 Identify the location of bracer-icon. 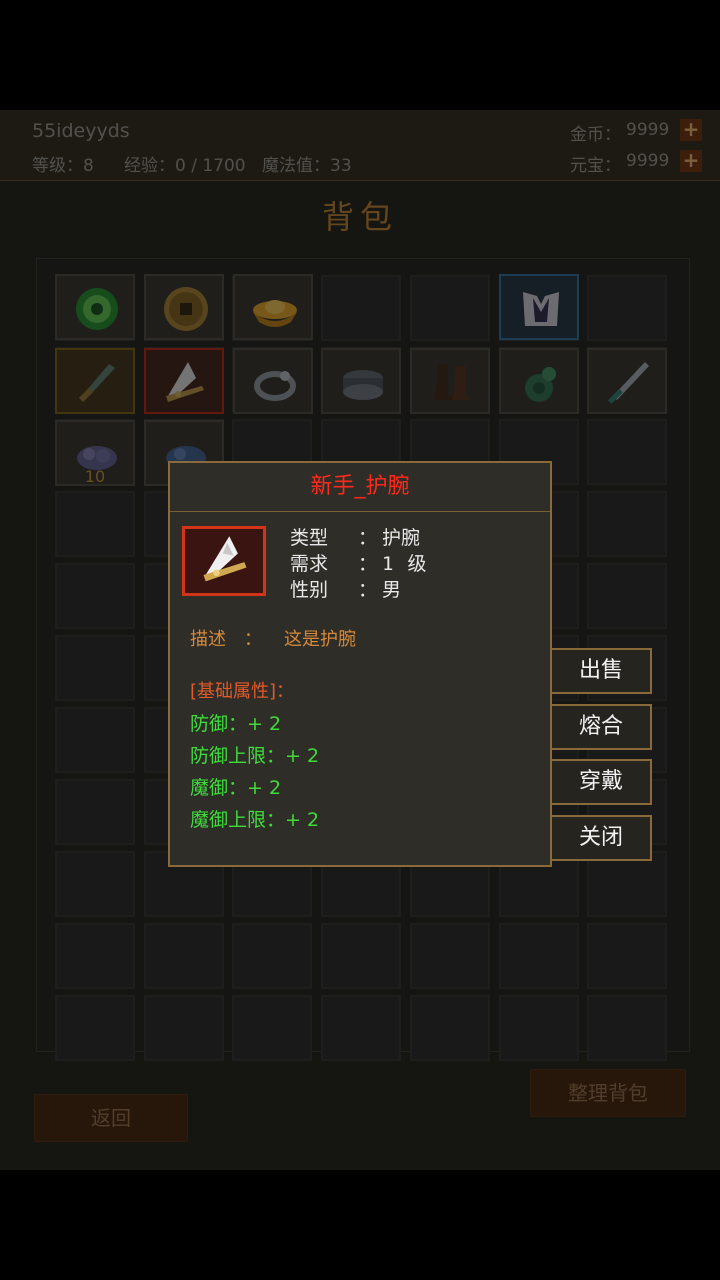
(225, 559).